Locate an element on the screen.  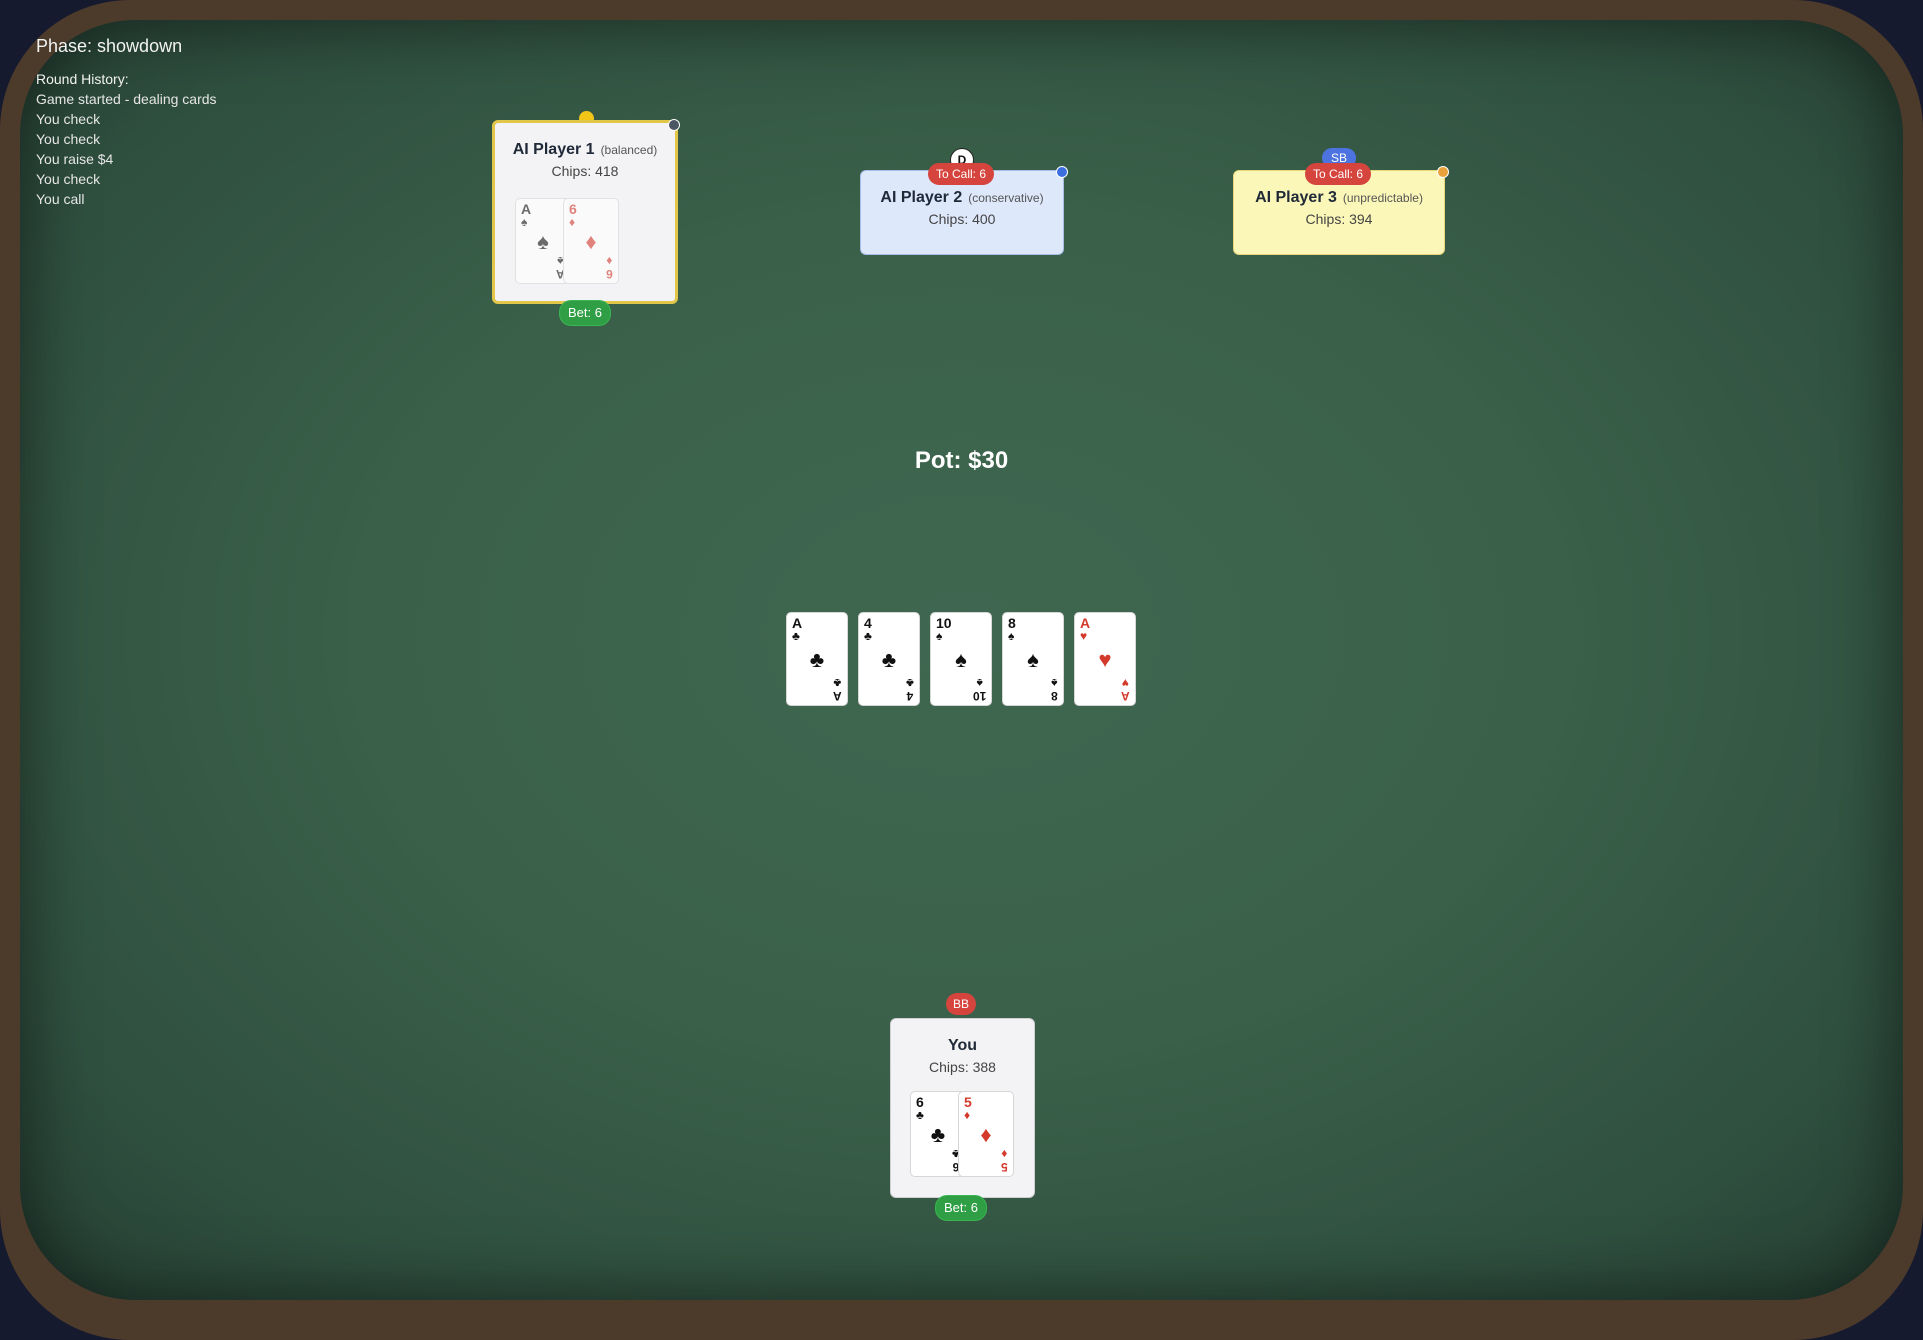
playing-card: 6 ♦ ♦ 6 ♦ is located at coordinates (591, 241).